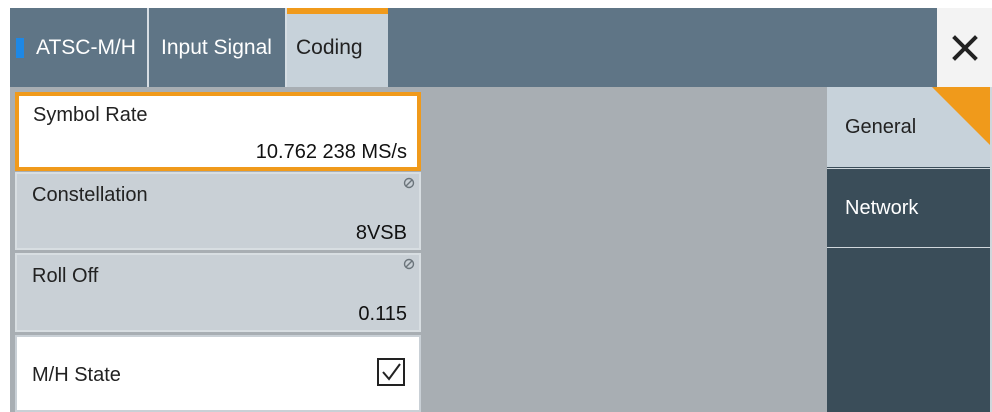 Image resolution: width=992 pixels, height=412 pixels. I want to click on roll-off-value: 0.115, so click(382, 314).